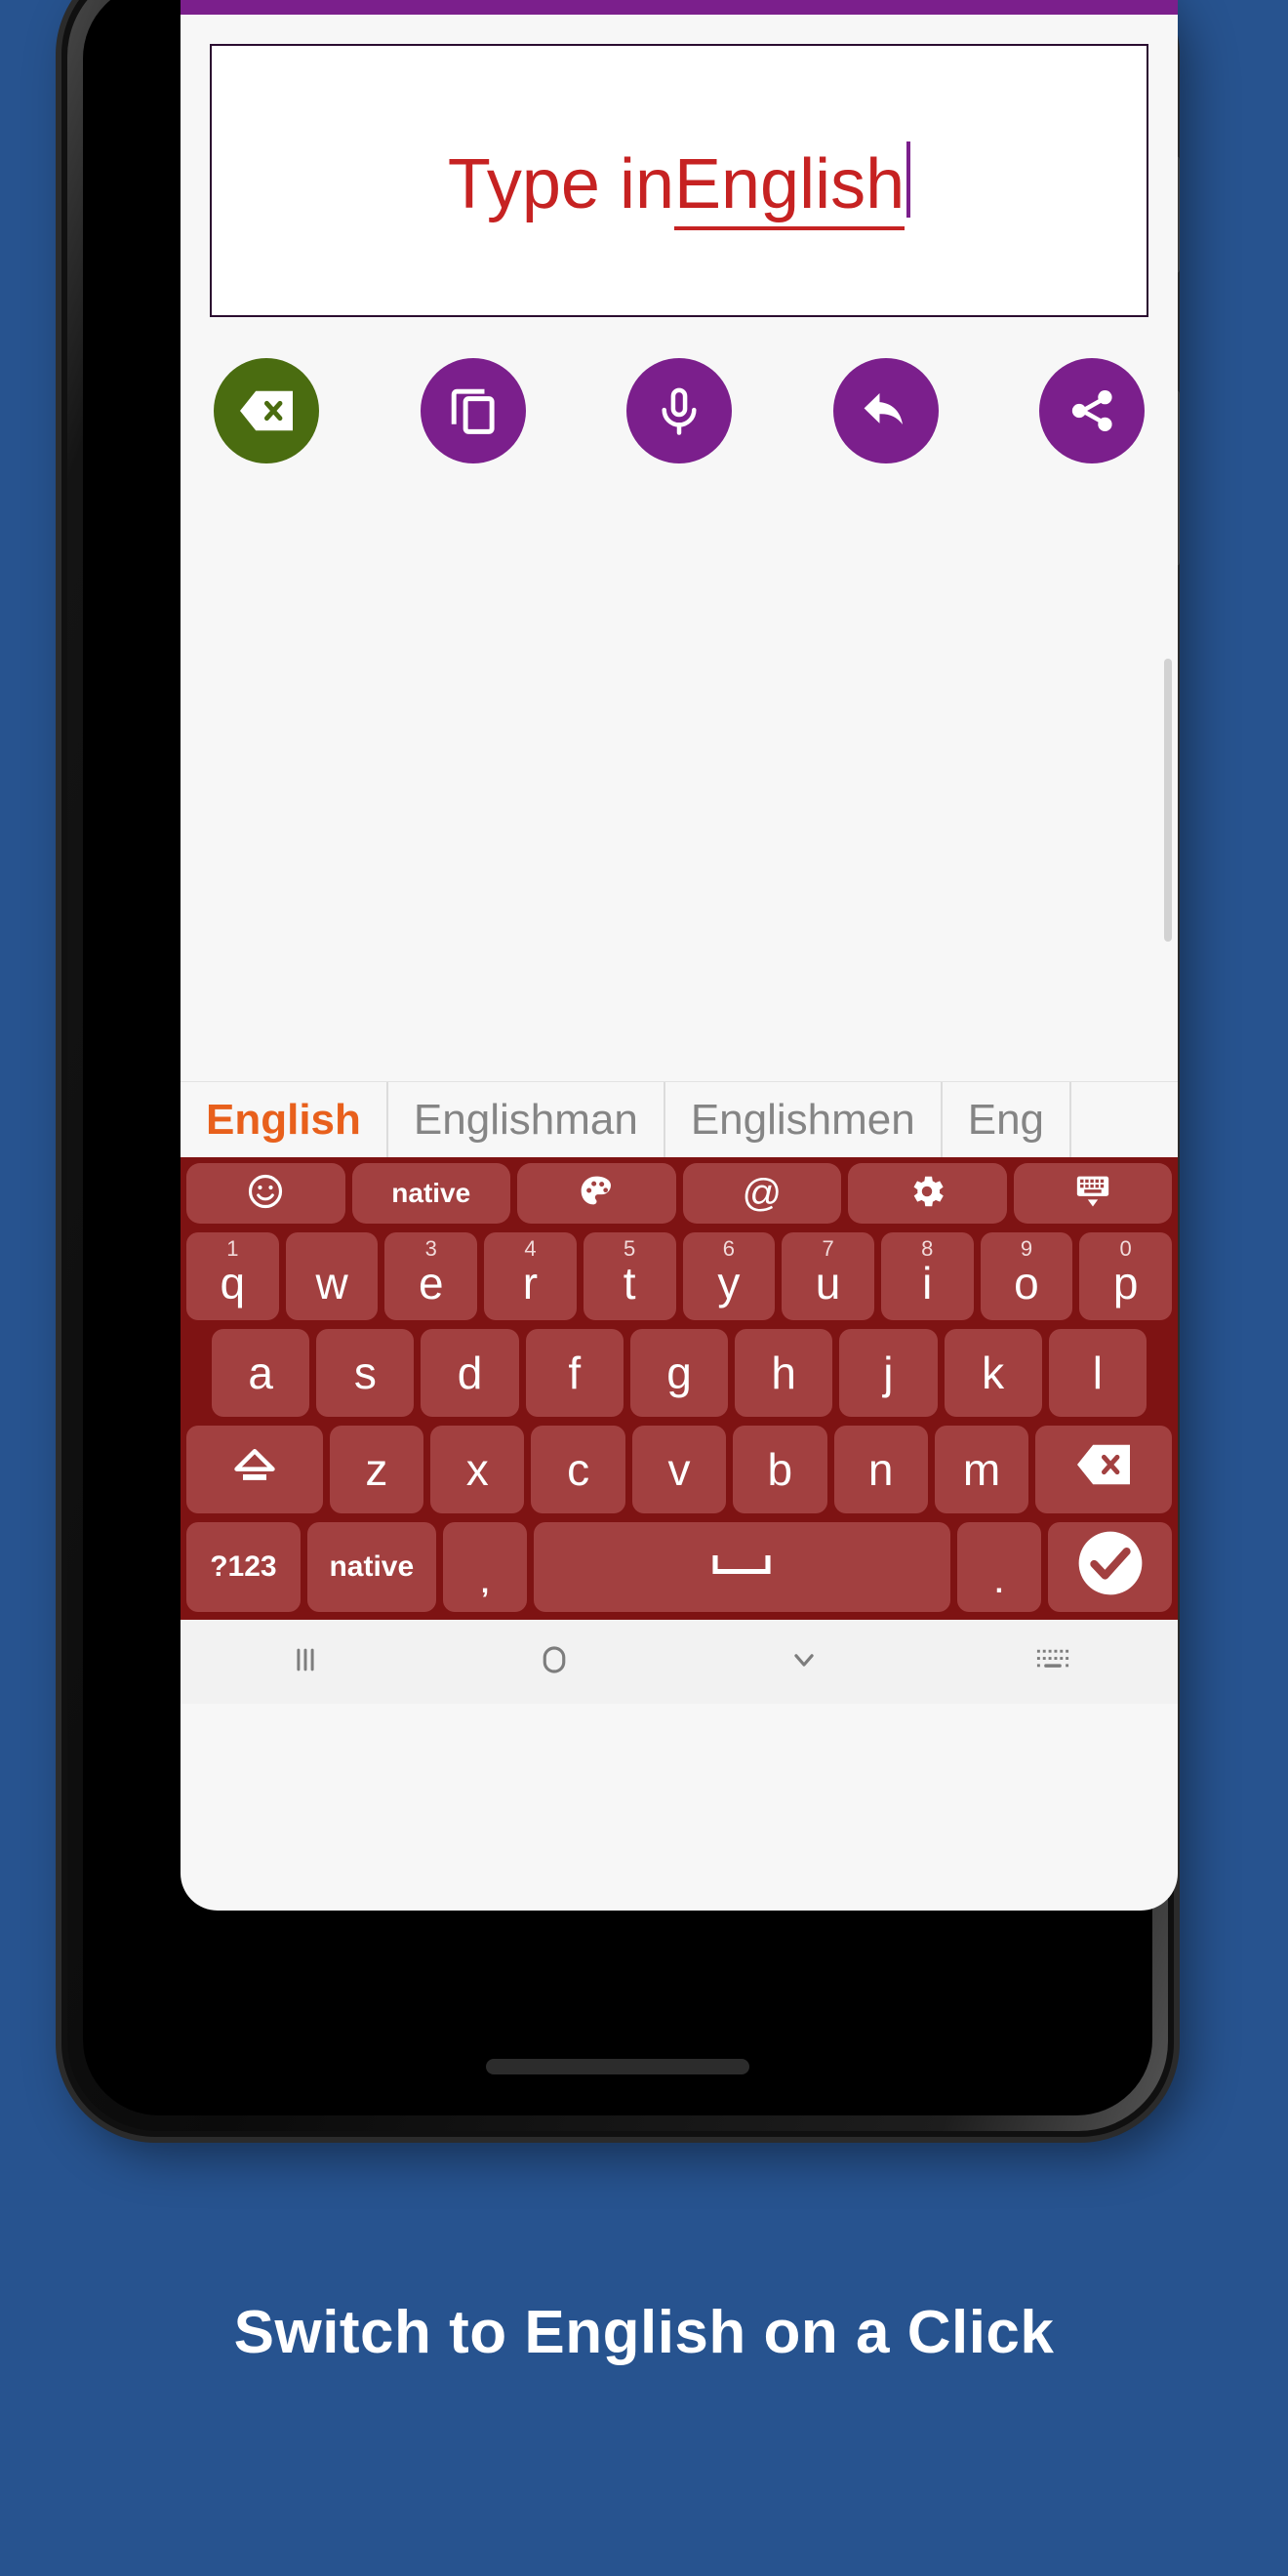  I want to click on key-number-hint: 1, so click(232, 1248).